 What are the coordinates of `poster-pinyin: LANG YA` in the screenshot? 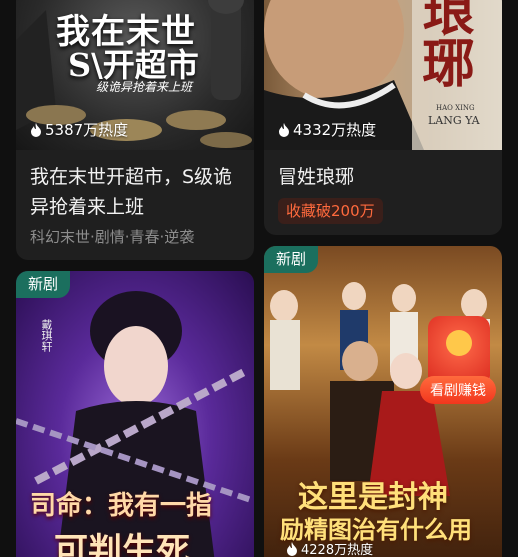 It's located at (454, 120).